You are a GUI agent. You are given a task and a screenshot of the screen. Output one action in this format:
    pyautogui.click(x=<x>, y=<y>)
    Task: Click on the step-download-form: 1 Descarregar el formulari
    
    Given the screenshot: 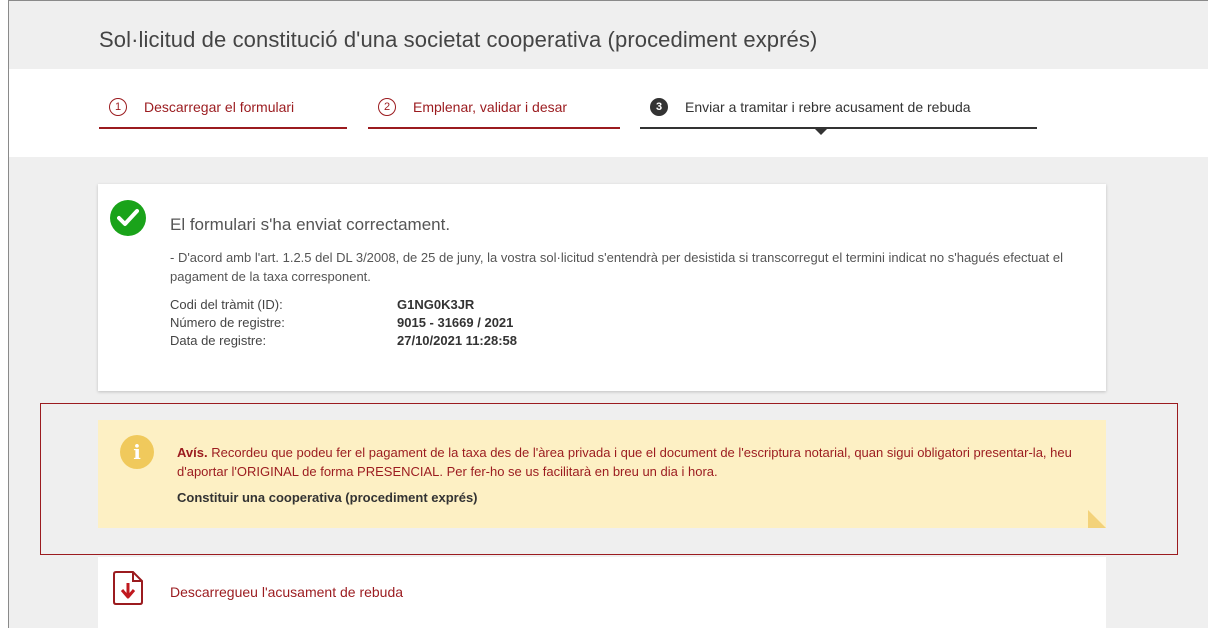 What is the action you would take?
    pyautogui.click(x=223, y=113)
    